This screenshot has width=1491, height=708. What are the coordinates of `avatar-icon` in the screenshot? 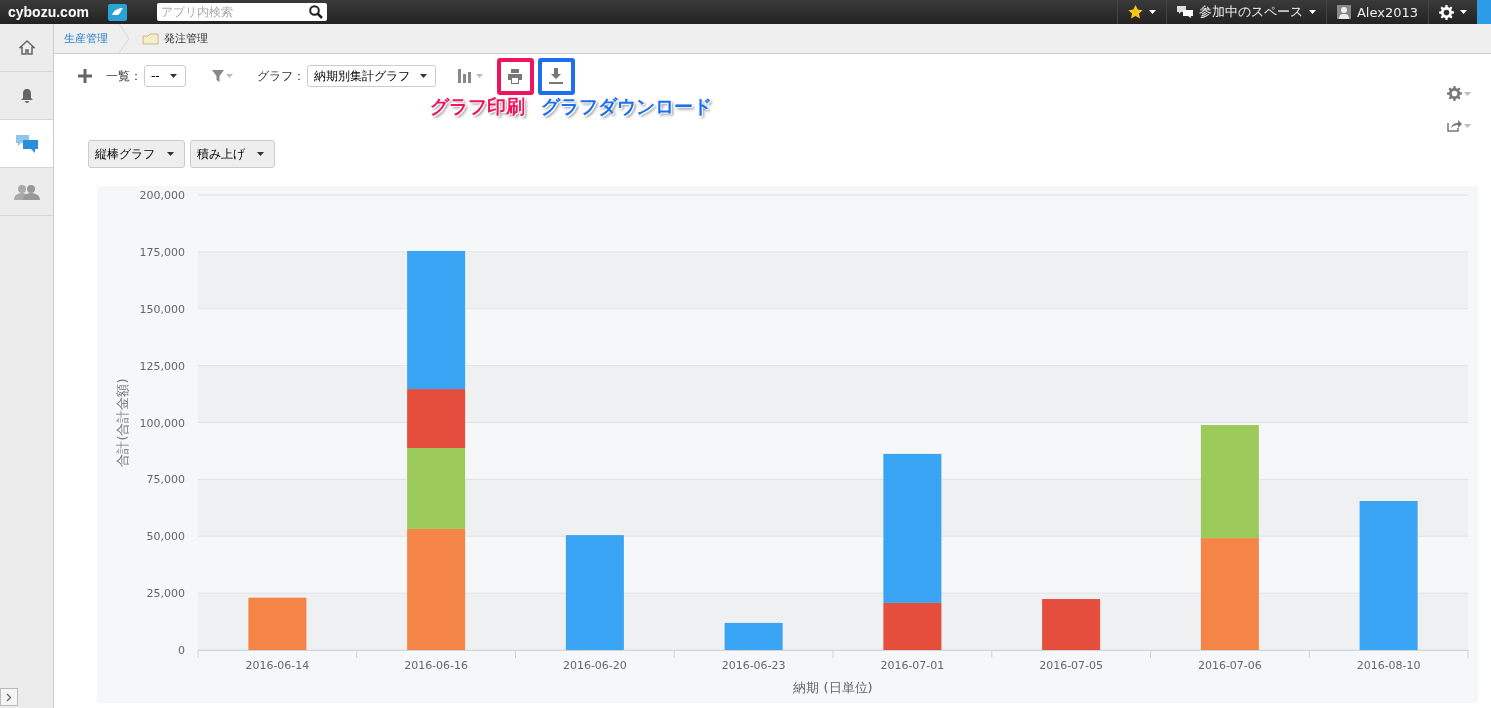 It's located at (1343, 12).